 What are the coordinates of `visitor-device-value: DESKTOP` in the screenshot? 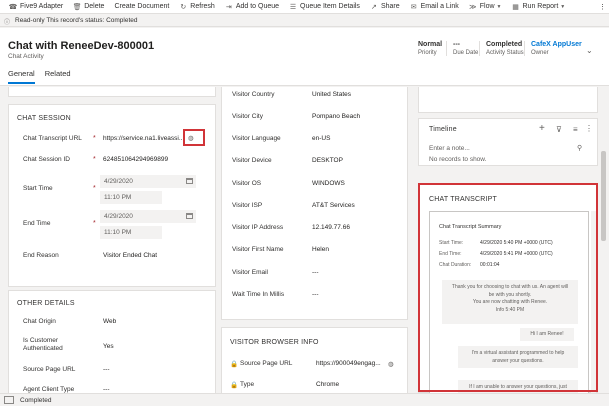 It's located at (327, 160).